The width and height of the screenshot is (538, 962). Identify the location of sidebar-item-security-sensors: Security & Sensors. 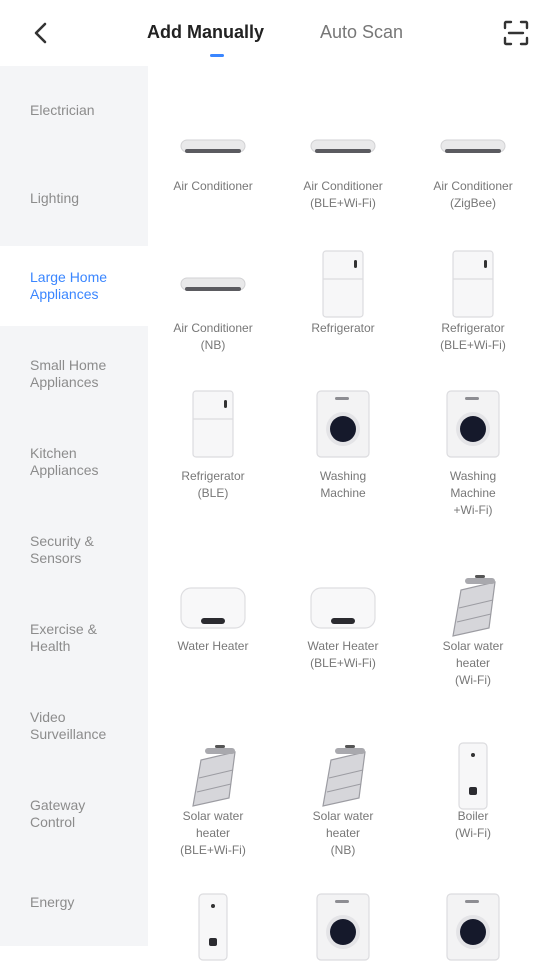
(74, 550).